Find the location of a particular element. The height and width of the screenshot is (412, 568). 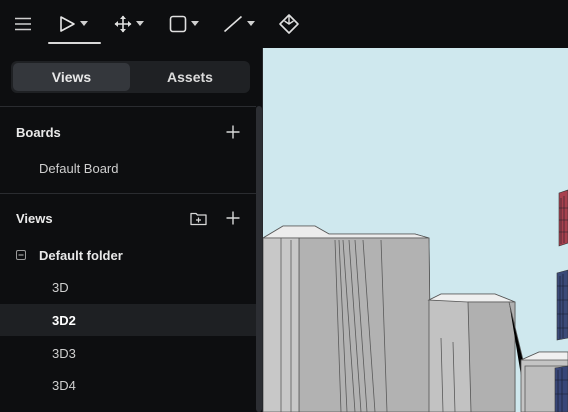

boards-section-title: Boards is located at coordinates (38, 132).